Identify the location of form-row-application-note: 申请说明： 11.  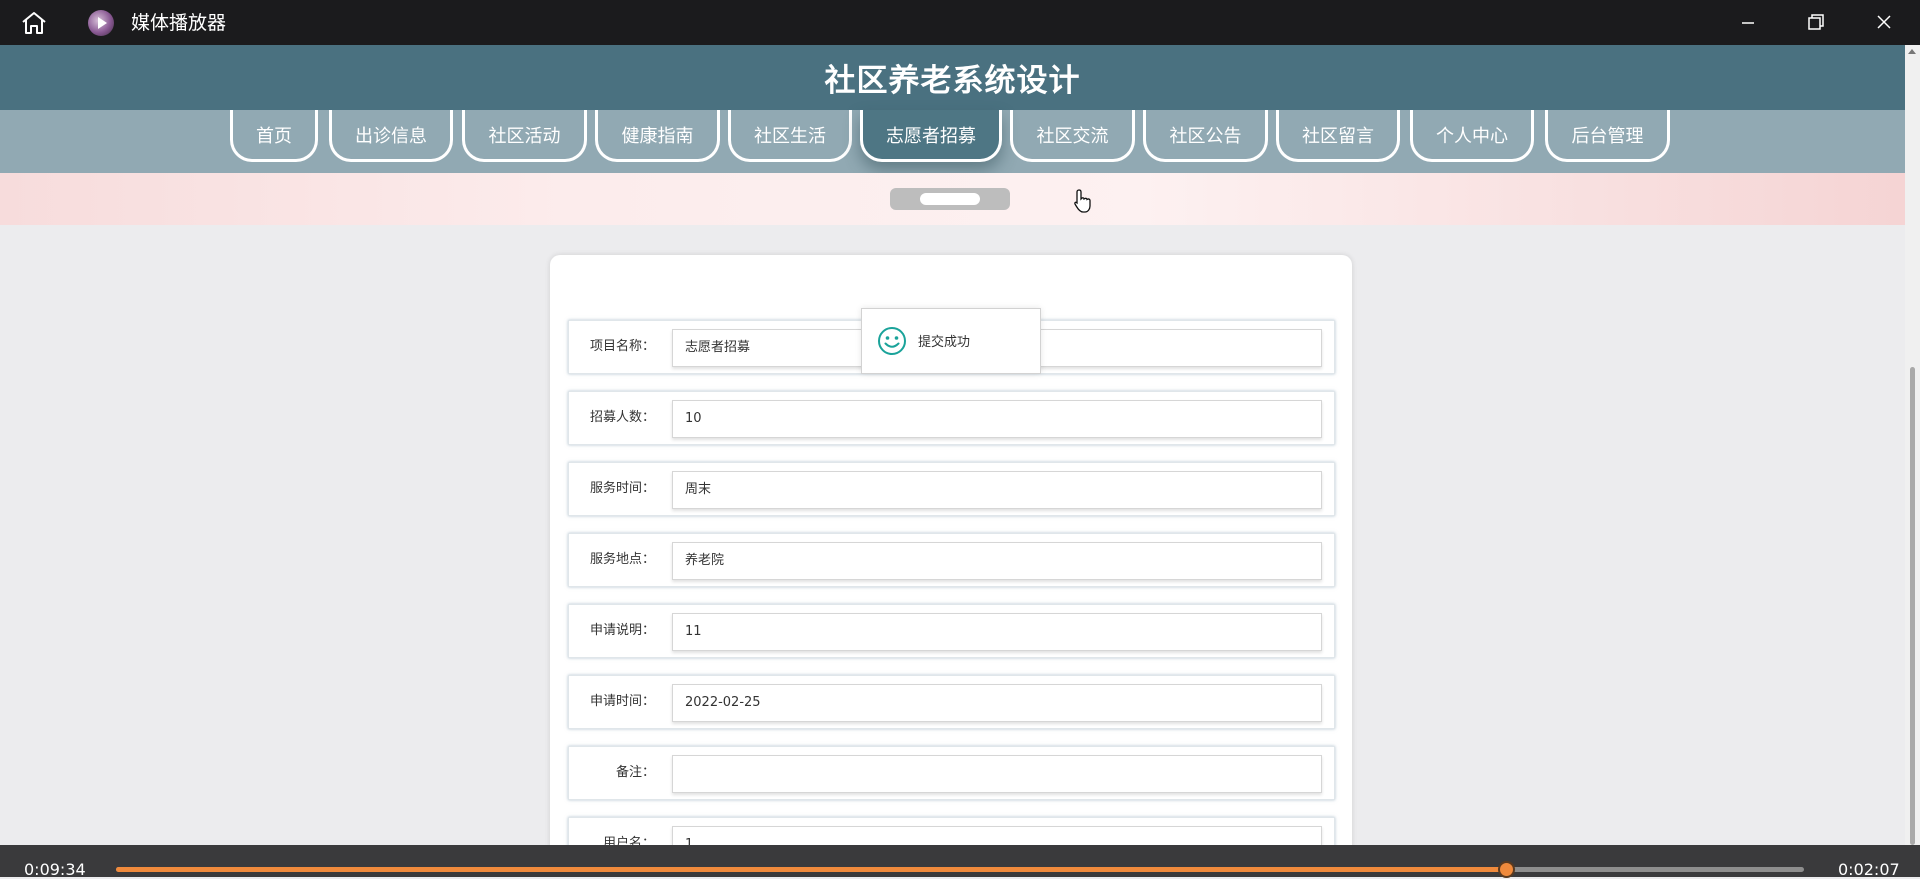
(951, 631).